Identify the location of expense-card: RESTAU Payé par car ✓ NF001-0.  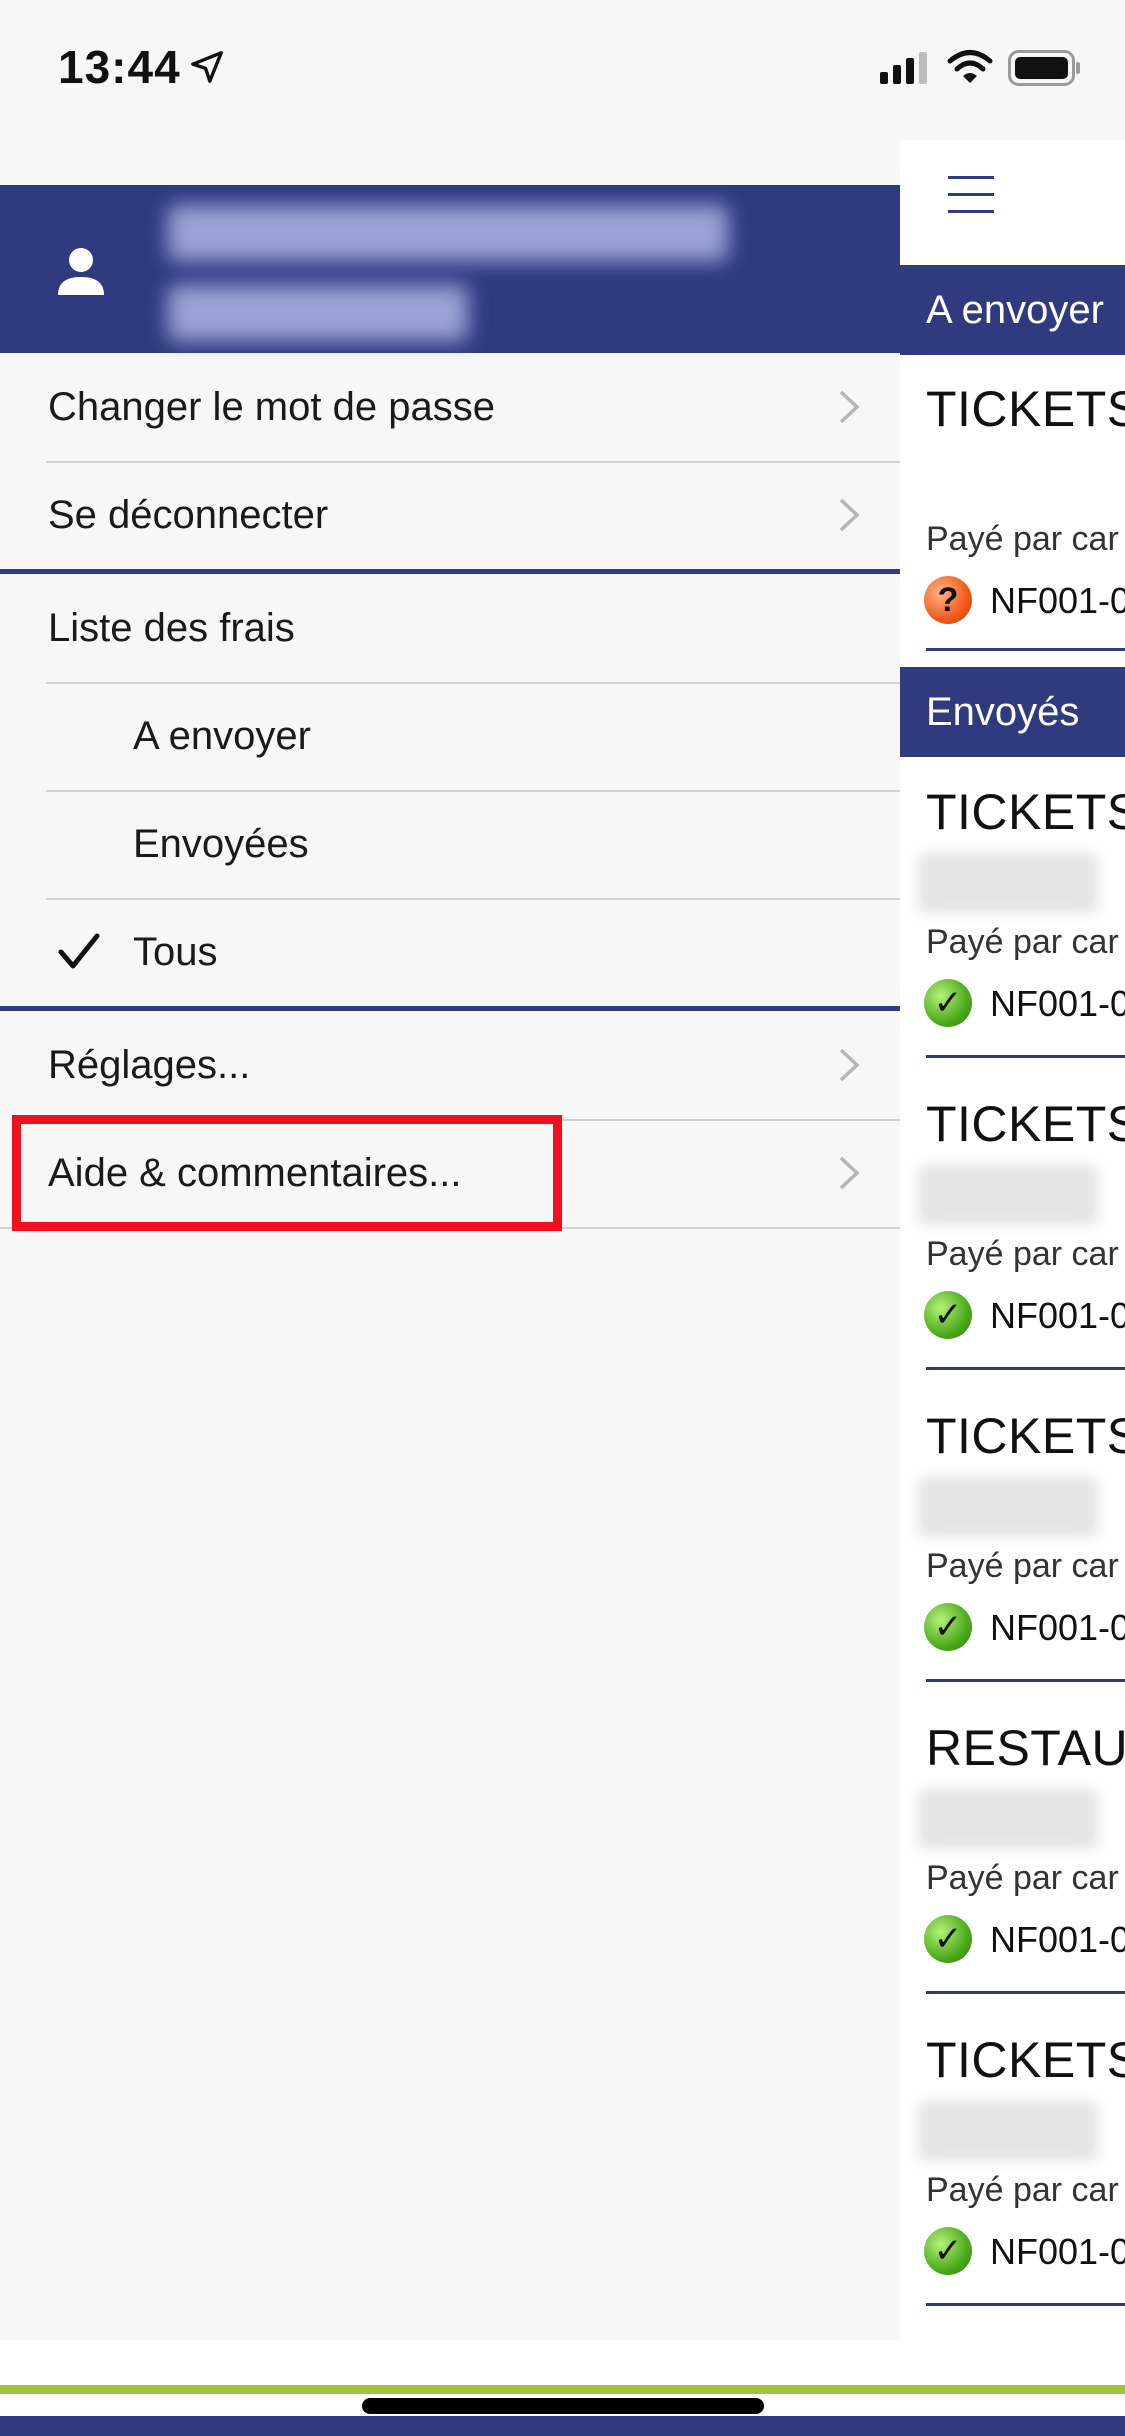
(1012, 1875).